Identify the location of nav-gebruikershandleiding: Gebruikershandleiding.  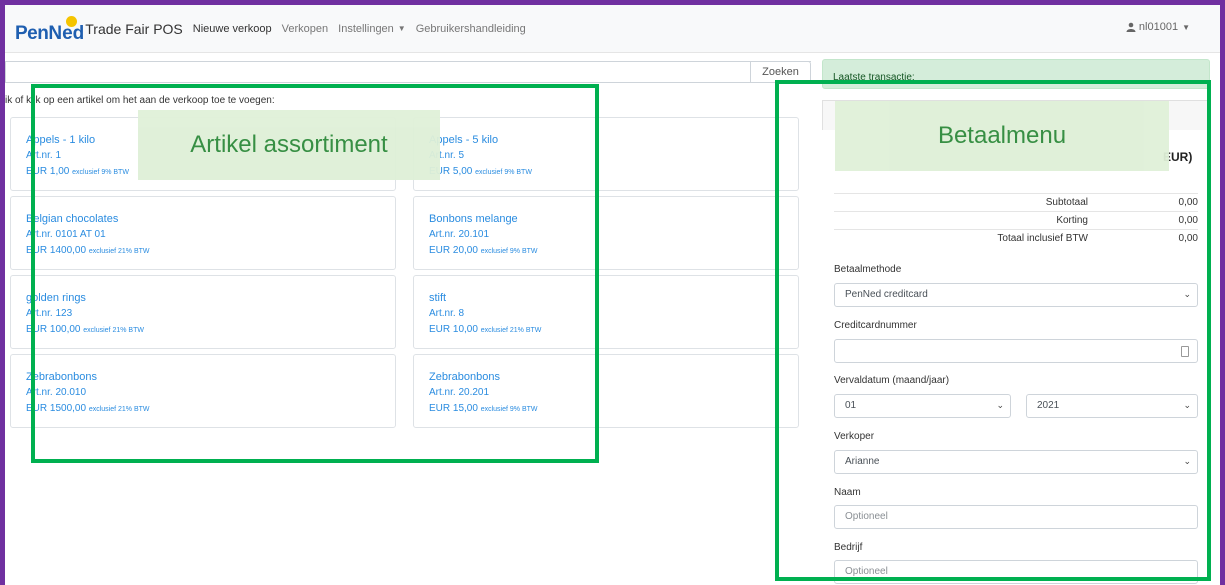
(471, 29).